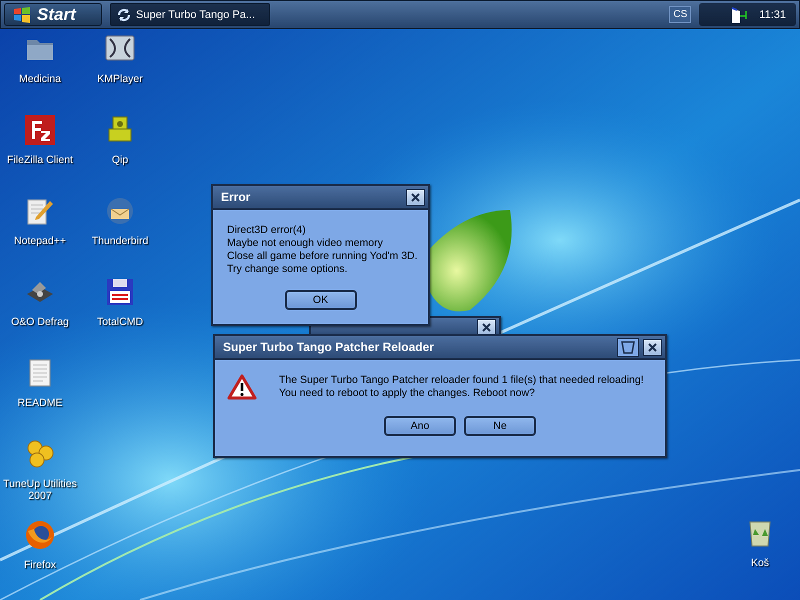 This screenshot has width=800, height=600. What do you see at coordinates (242, 387) in the screenshot?
I see `warning-icon` at bounding box center [242, 387].